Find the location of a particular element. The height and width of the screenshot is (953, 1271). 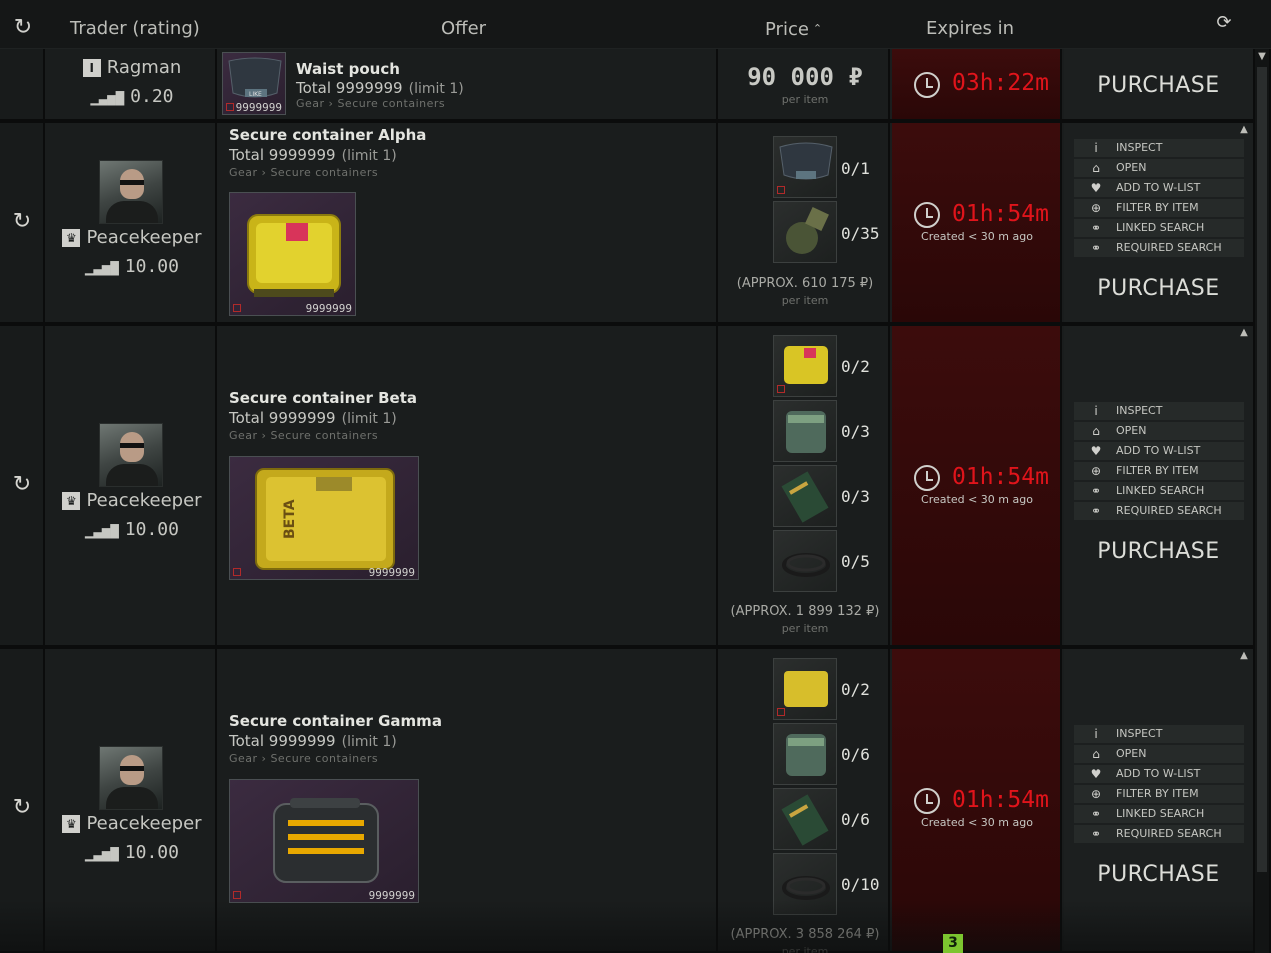

trader-cell: ♛ Peacekeeper ▁▃▅▇ 10.00 is located at coordinates (132, 485).